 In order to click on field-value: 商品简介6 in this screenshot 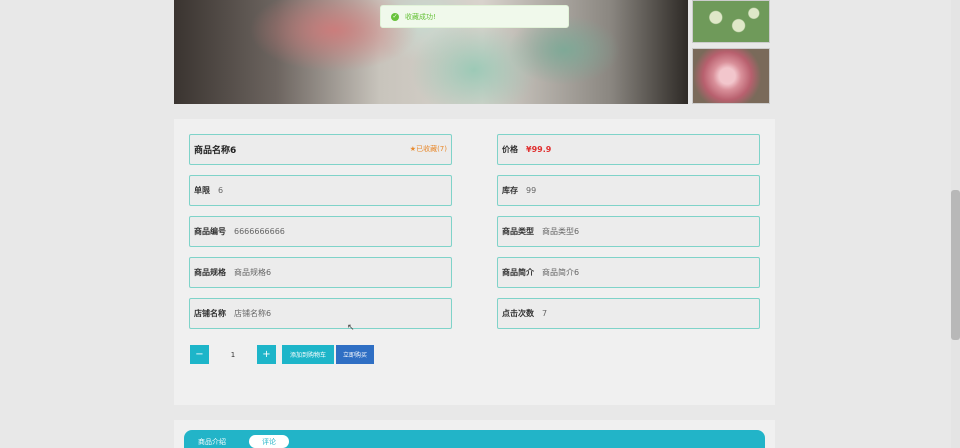, I will do `click(561, 272)`.